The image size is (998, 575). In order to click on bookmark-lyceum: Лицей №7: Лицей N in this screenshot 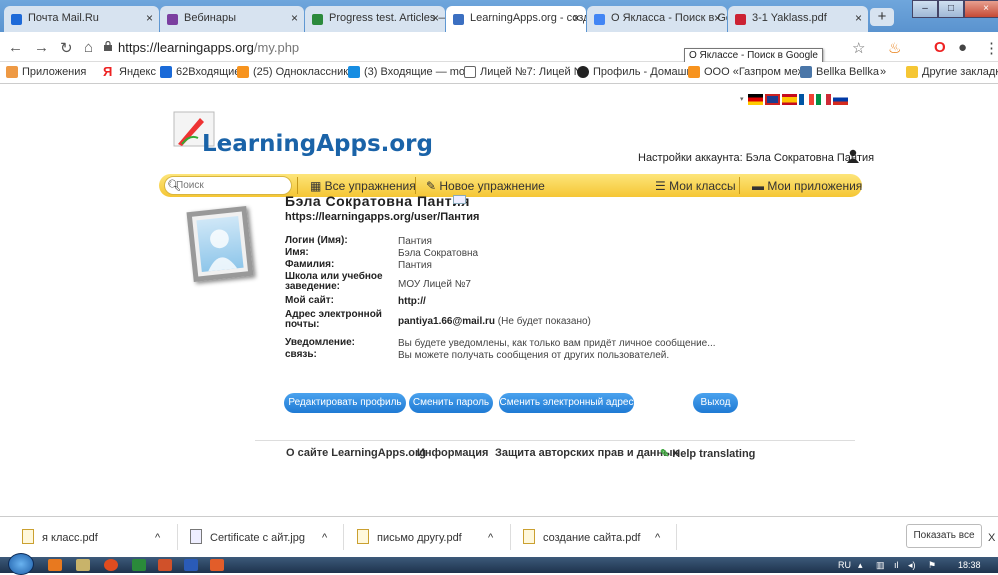, I will do `click(523, 72)`.